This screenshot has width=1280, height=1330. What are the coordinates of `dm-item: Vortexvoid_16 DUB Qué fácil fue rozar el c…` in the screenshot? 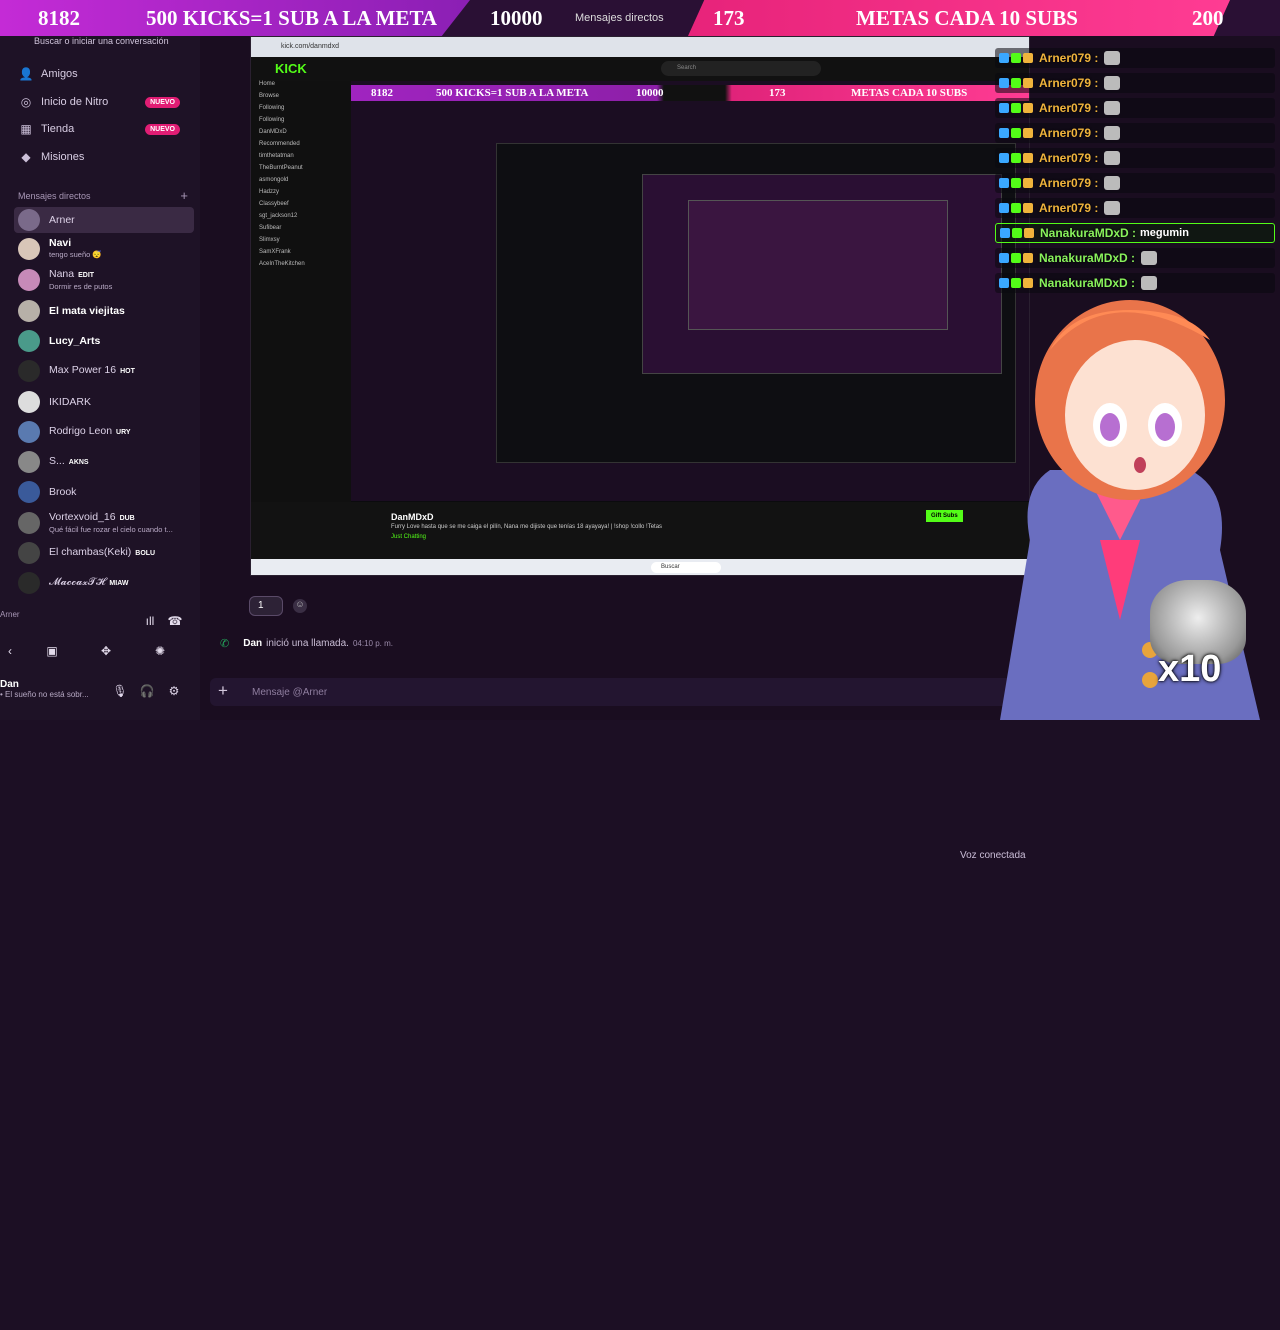 It's located at (104, 523).